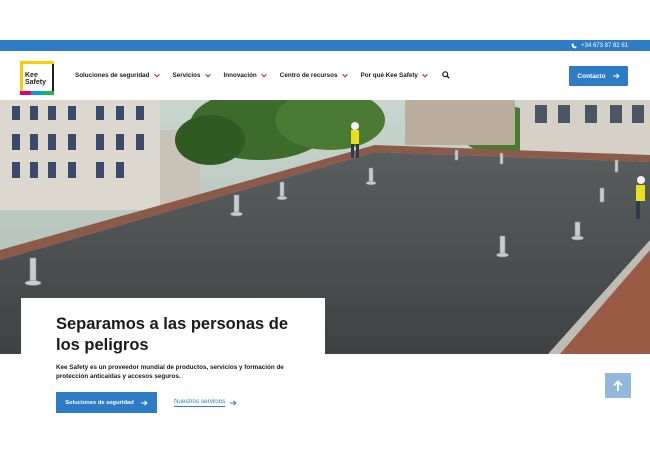 The width and height of the screenshot is (650, 458). I want to click on nav-item-label: Centro de recursos, so click(308, 75).